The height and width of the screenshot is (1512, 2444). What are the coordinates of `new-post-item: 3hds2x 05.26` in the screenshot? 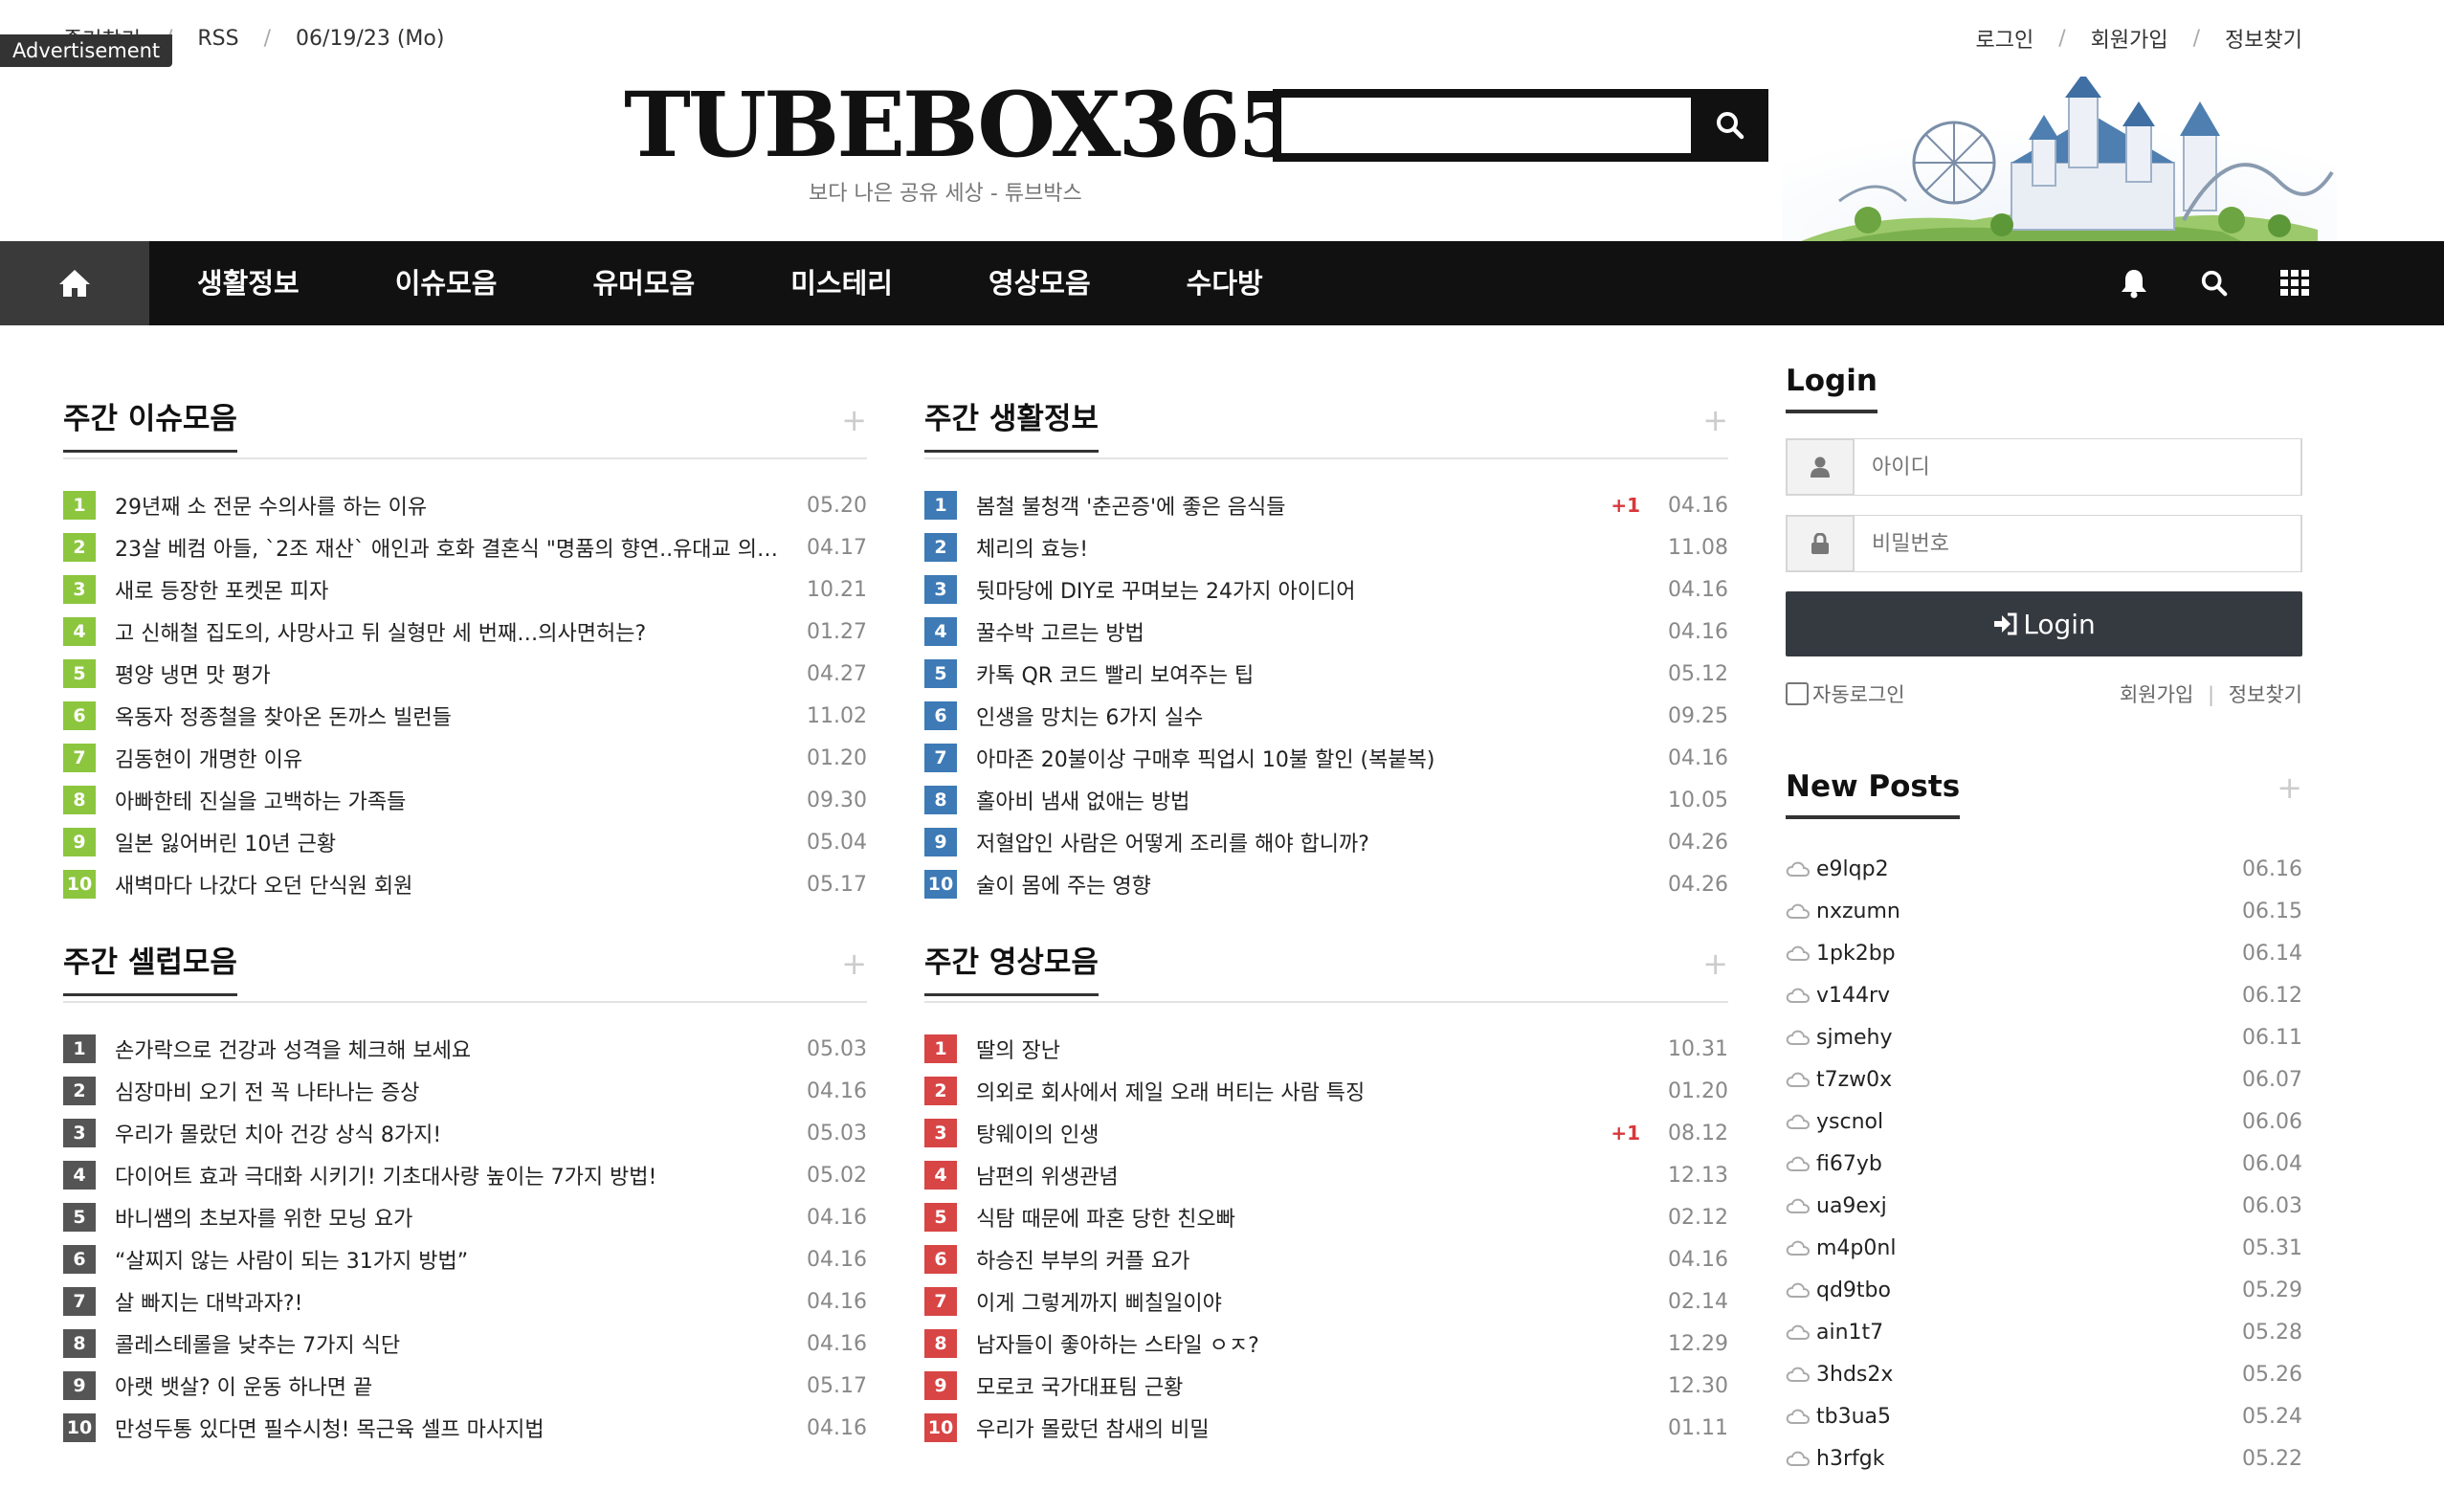 It's located at (2044, 1374).